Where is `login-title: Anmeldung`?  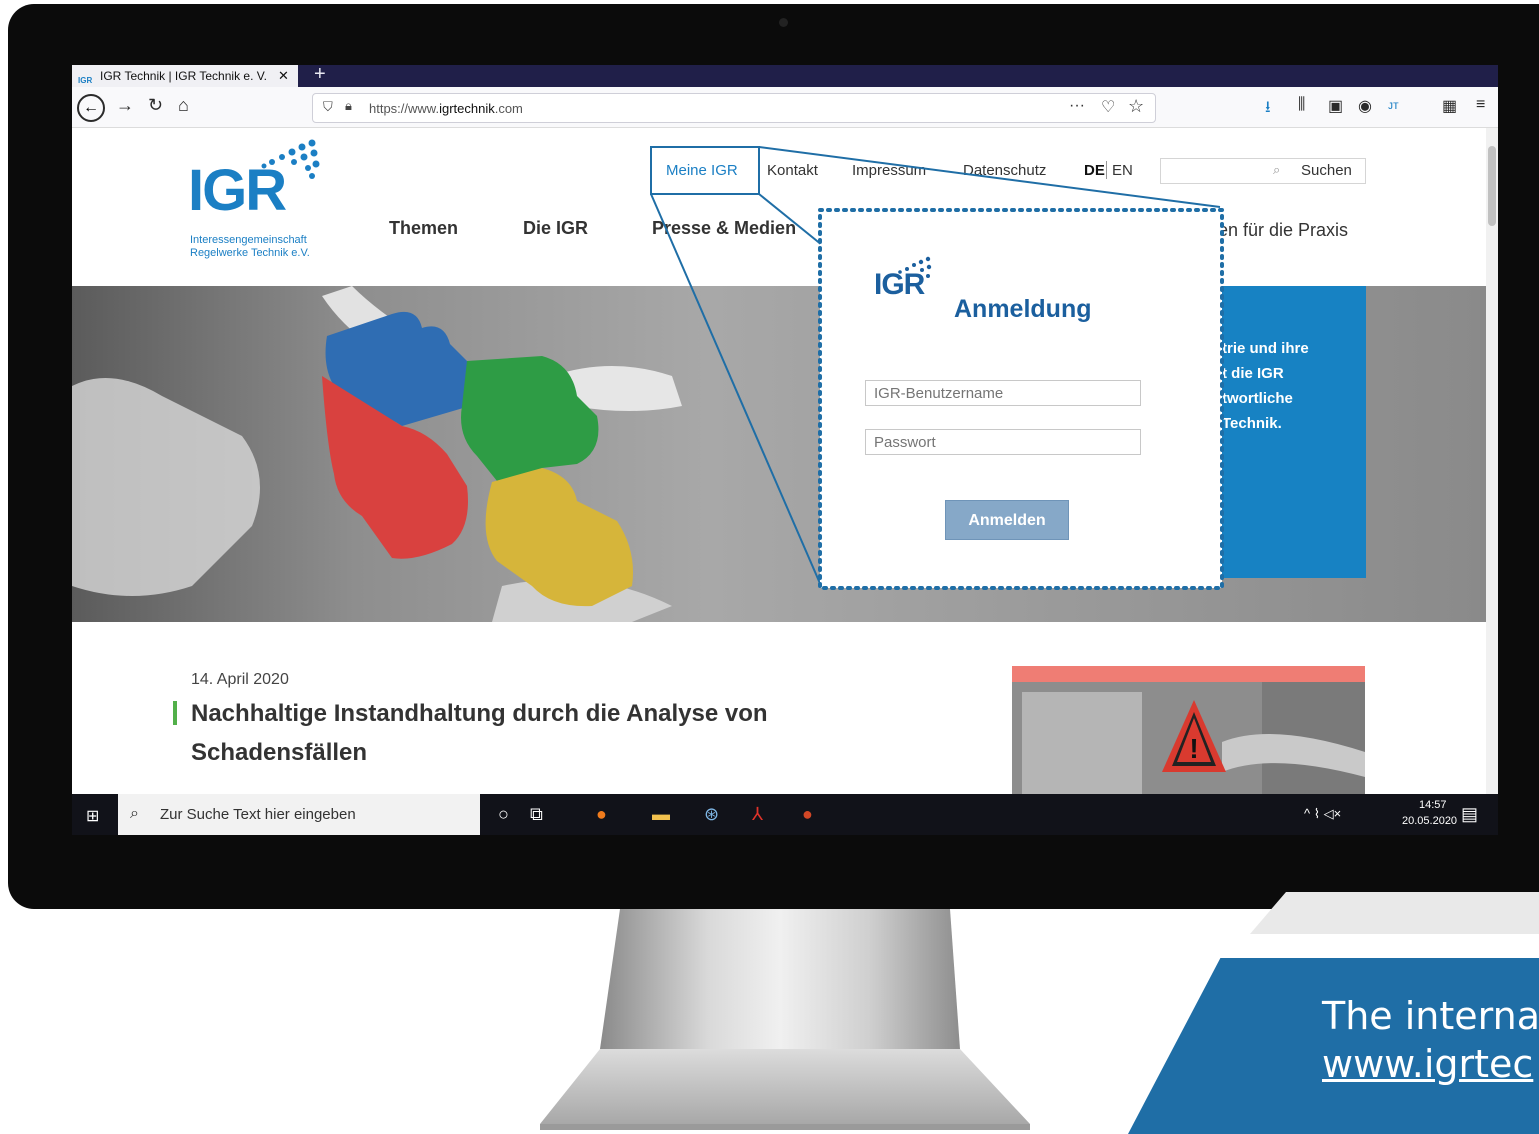
login-title: Anmeldung is located at coordinates (1023, 309).